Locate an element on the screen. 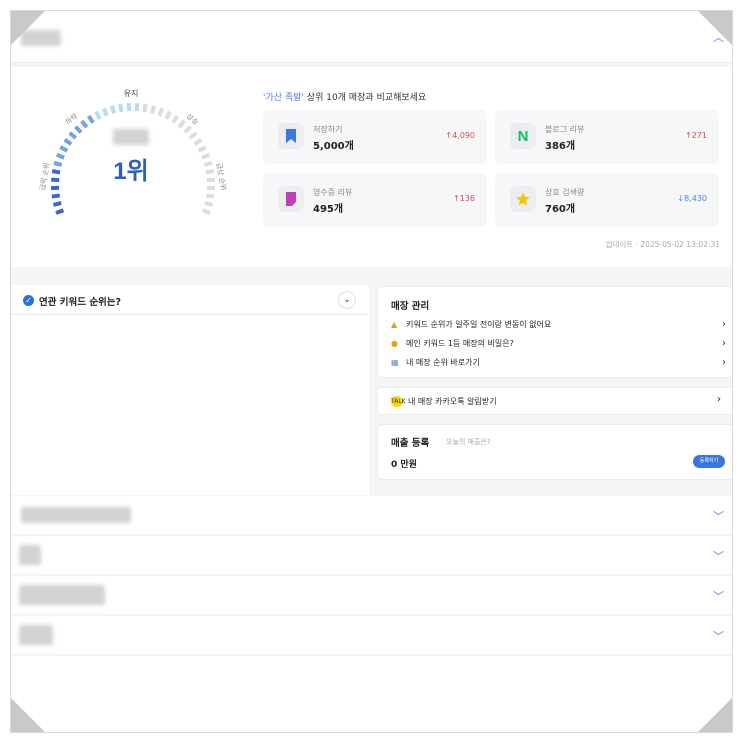  related-keywords-panel: ✓ 연관 키워드 순위는? ⌄ is located at coordinates (190, 390).